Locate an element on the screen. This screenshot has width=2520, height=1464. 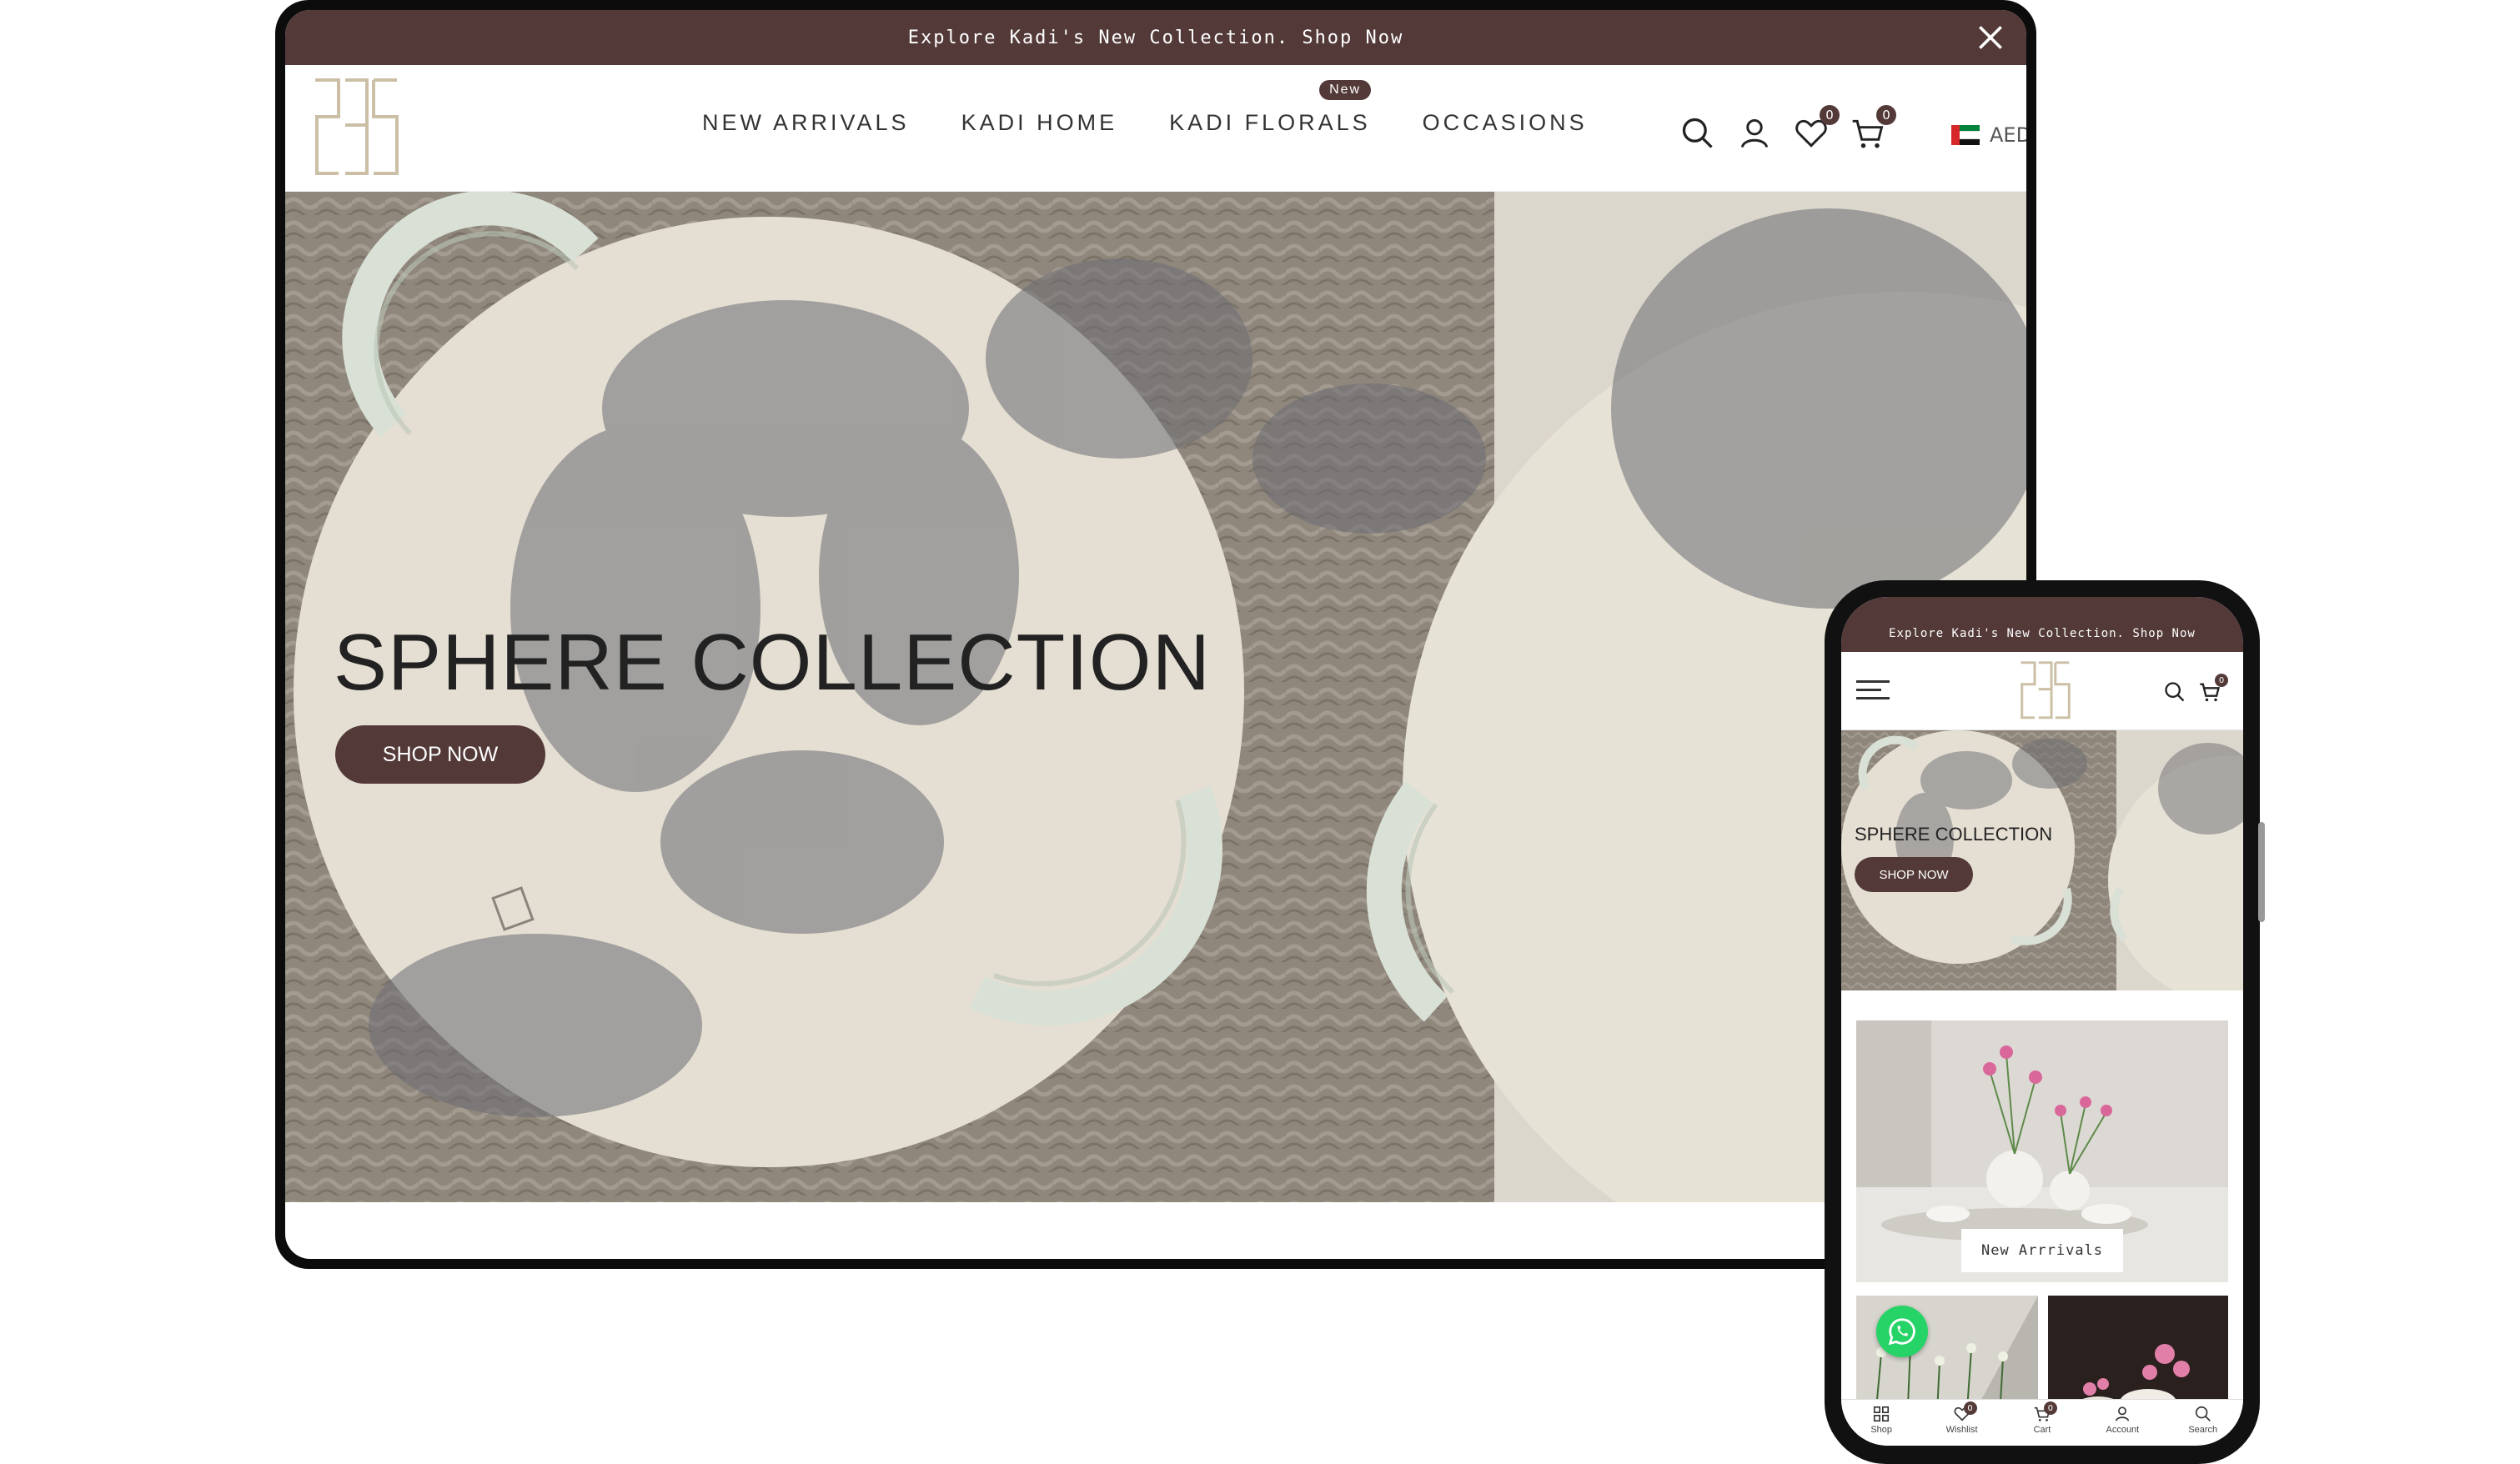
nav-kadi-home: KADI HOME is located at coordinates (1039, 123).